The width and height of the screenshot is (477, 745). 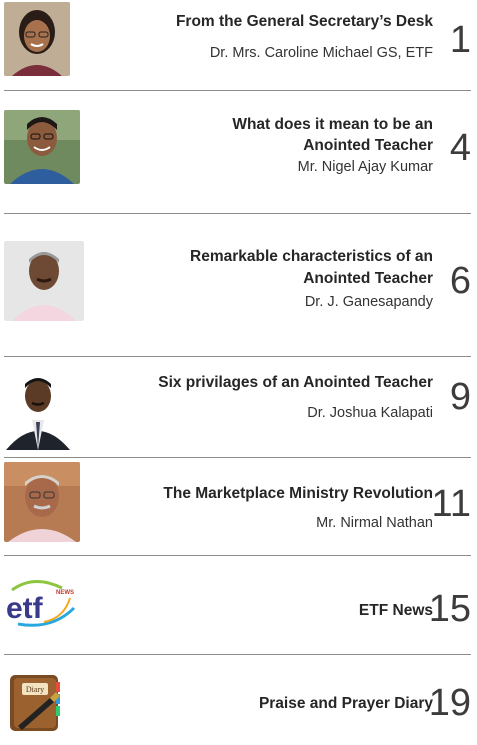 I want to click on toc-entry-praise-prayer-diary: Diary Praise and Prayer Diary 19, so click(x=238, y=700).